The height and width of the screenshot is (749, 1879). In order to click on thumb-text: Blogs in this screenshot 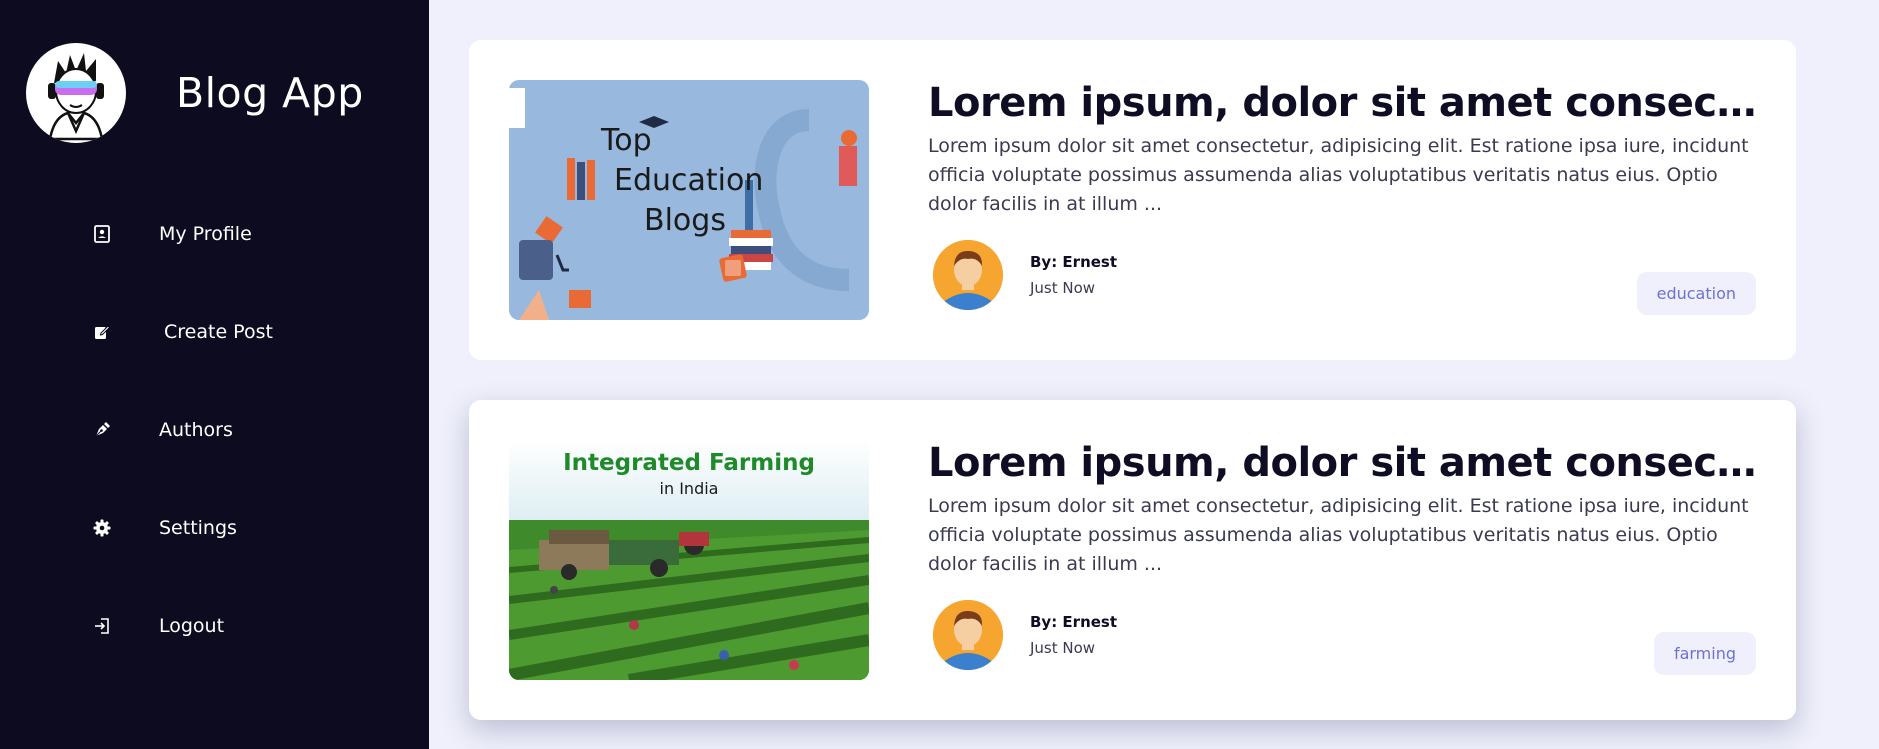, I will do `click(685, 220)`.